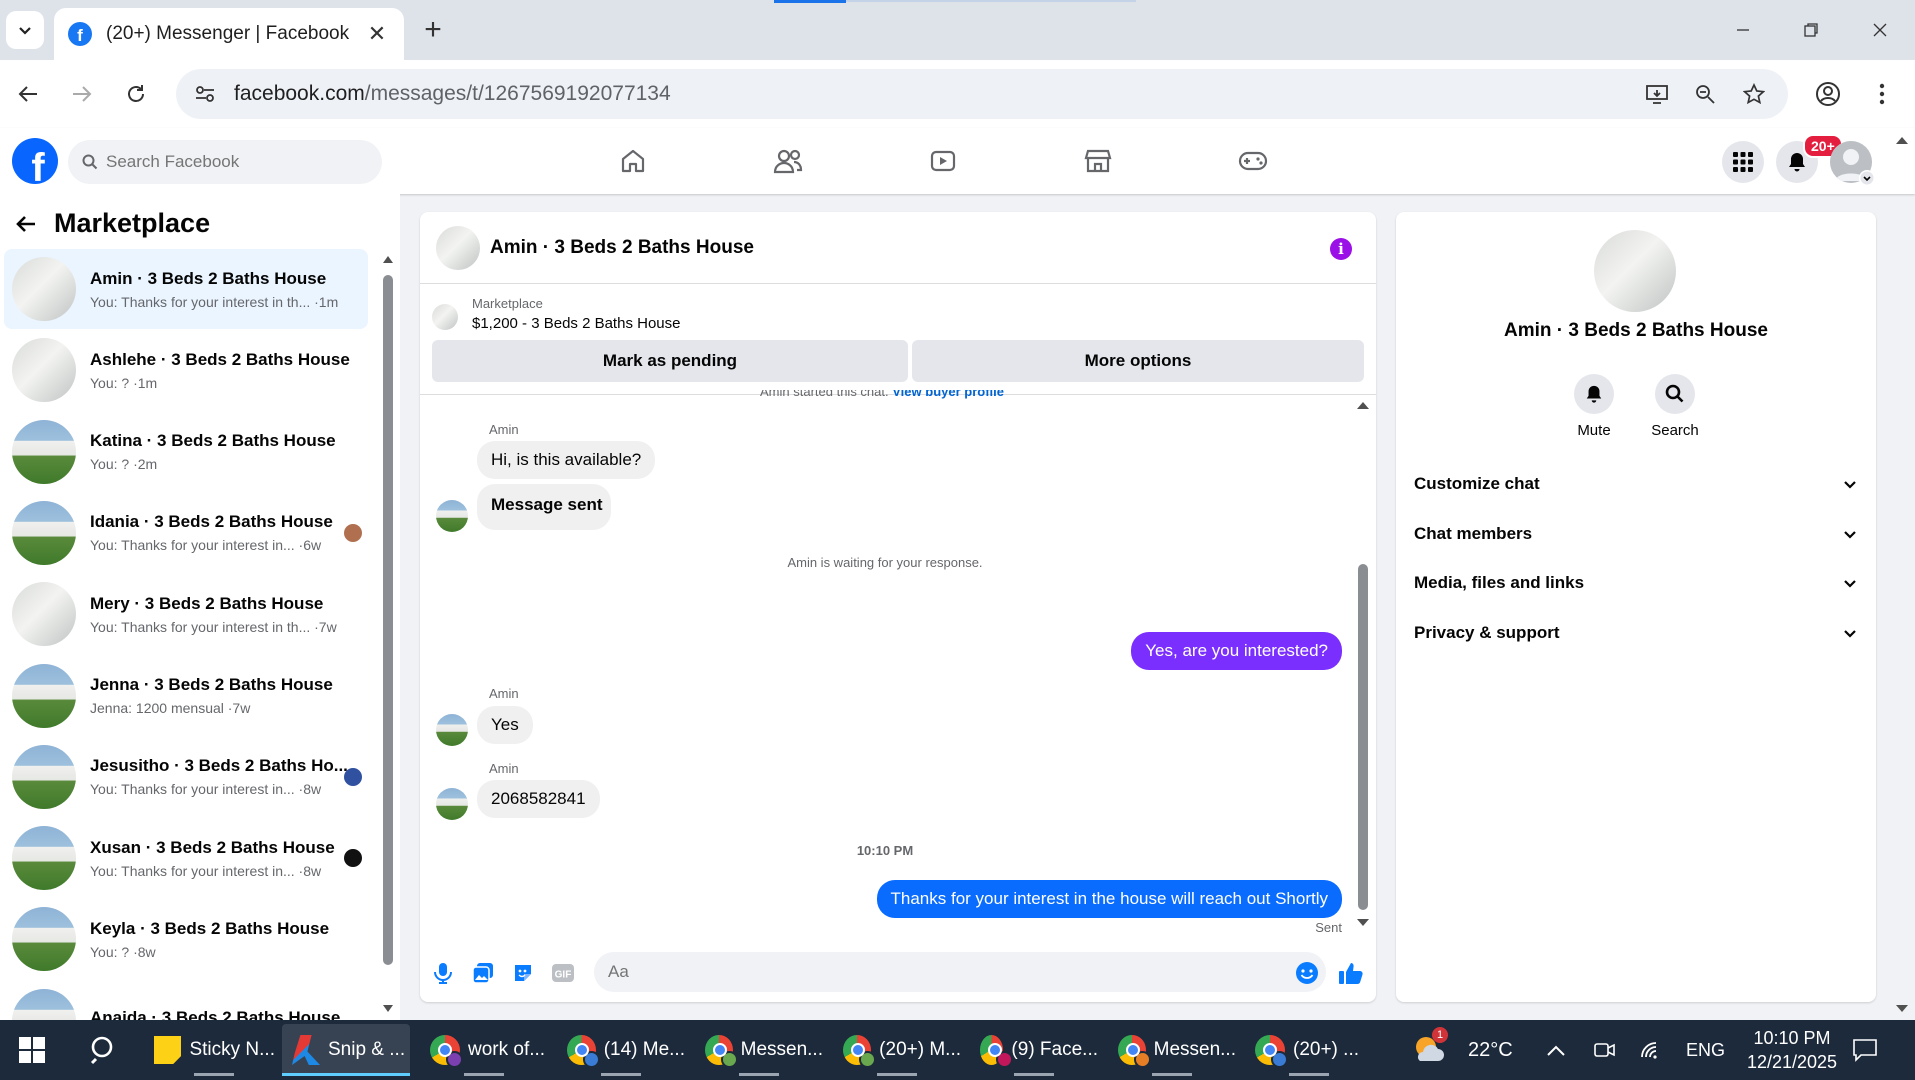  What do you see at coordinates (25, 30) in the screenshot?
I see `tab-search-button` at bounding box center [25, 30].